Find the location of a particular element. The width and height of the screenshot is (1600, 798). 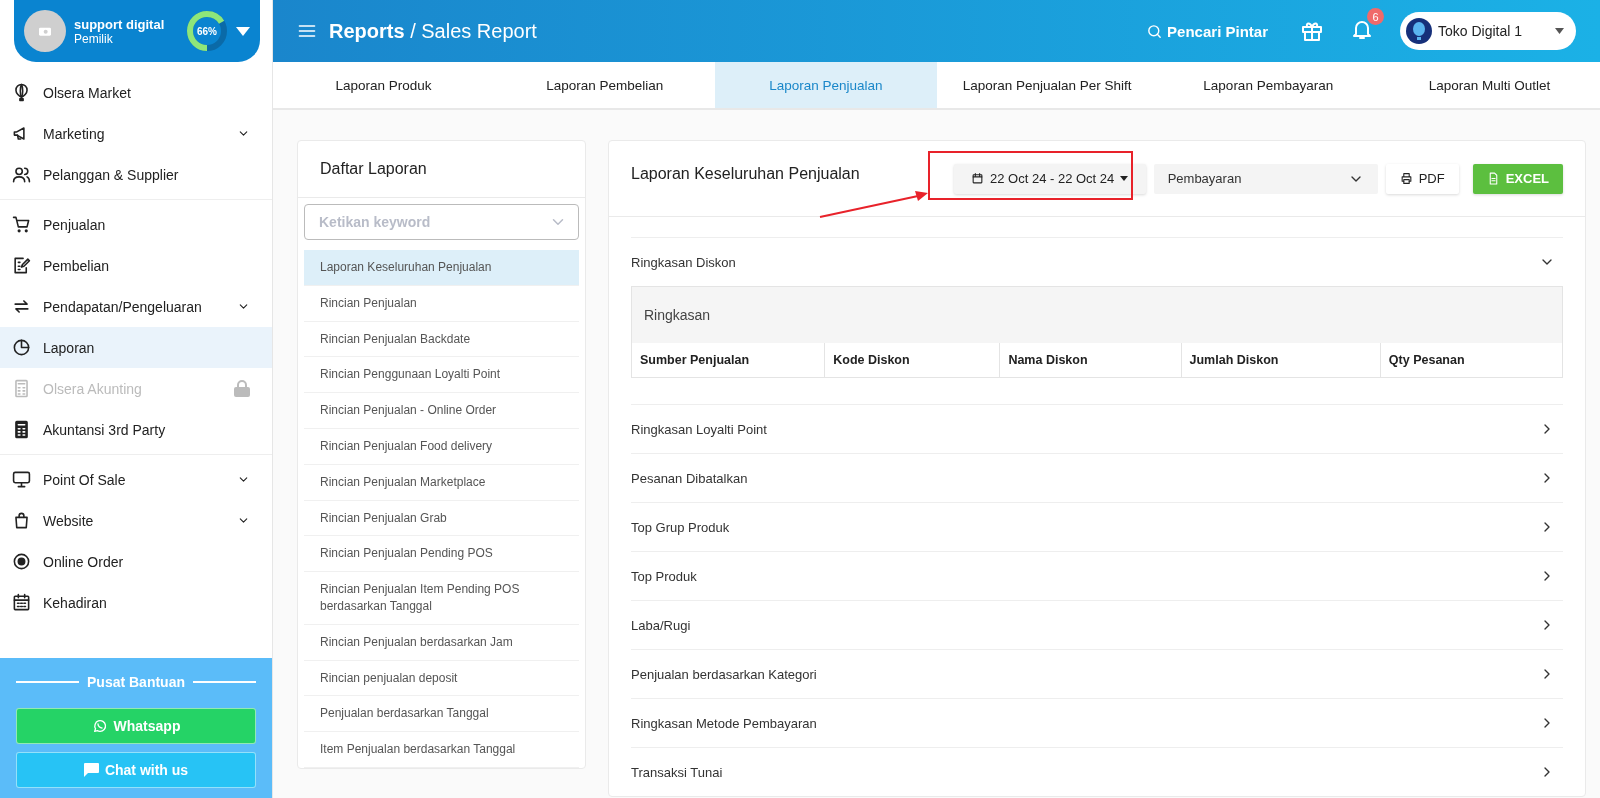

report-list-item: Rincian Penjualan Item Pending POS berdasarkan Tanggal is located at coordinates (441, 598).